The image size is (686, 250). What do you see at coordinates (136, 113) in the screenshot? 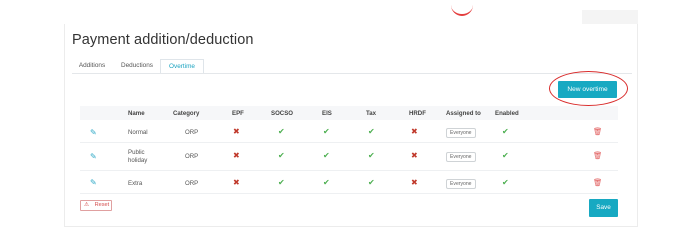
I see `header-name: Name` at bounding box center [136, 113].